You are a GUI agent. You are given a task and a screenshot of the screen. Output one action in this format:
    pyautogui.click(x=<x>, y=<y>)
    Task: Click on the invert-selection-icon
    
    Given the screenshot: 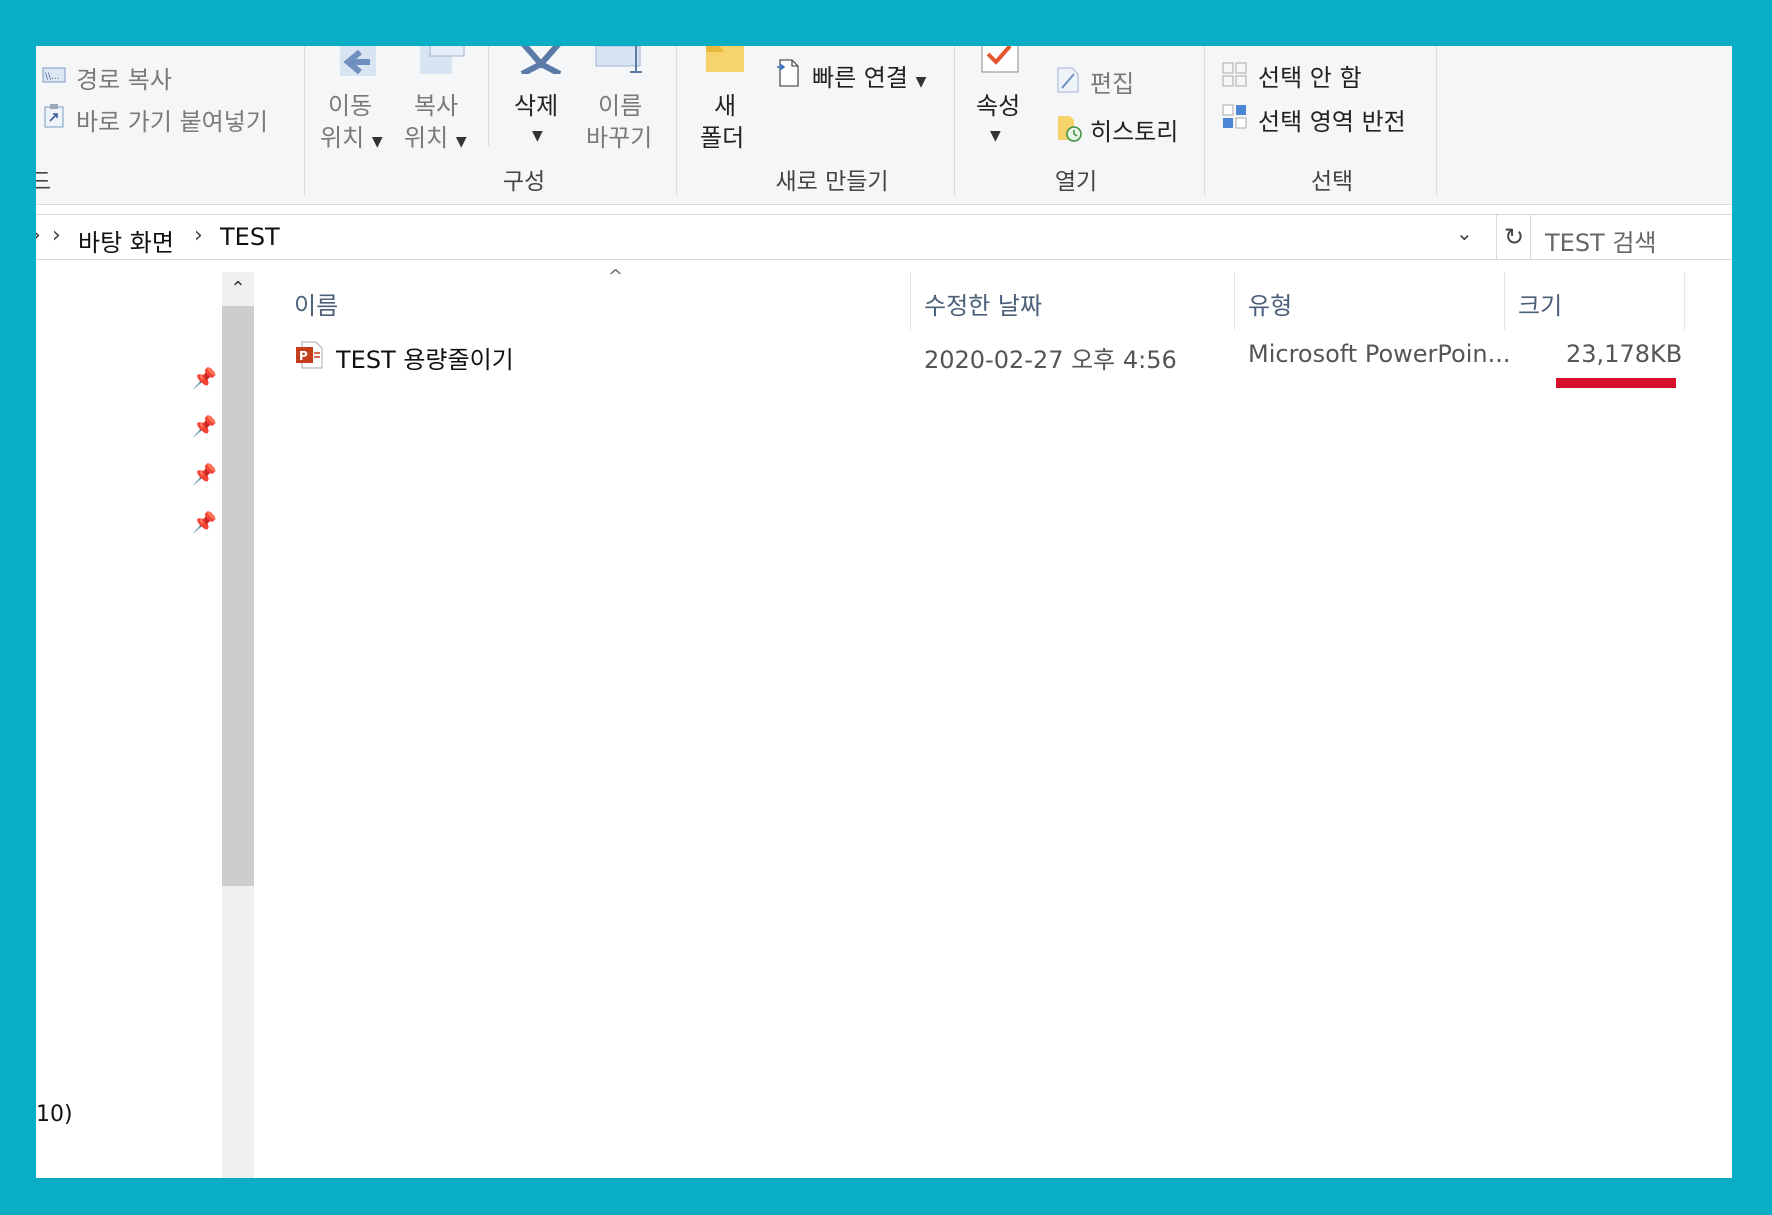 What is the action you would take?
    pyautogui.click(x=1235, y=119)
    